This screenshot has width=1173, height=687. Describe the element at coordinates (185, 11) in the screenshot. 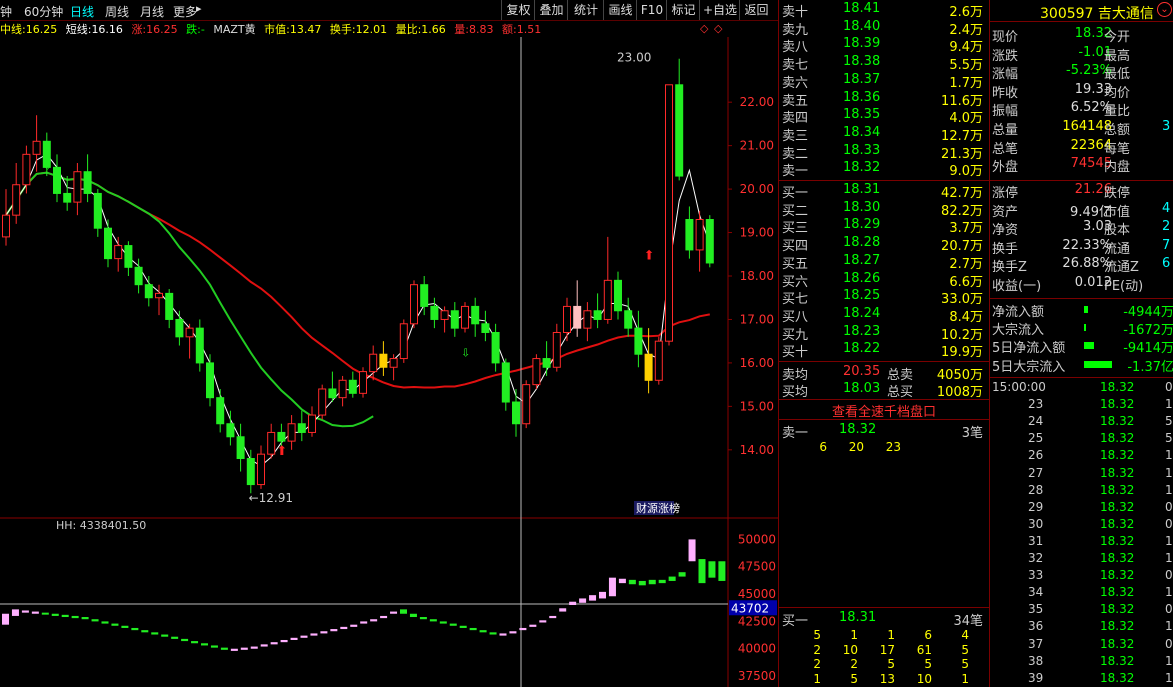

I see `period-更多: 更多` at that location.